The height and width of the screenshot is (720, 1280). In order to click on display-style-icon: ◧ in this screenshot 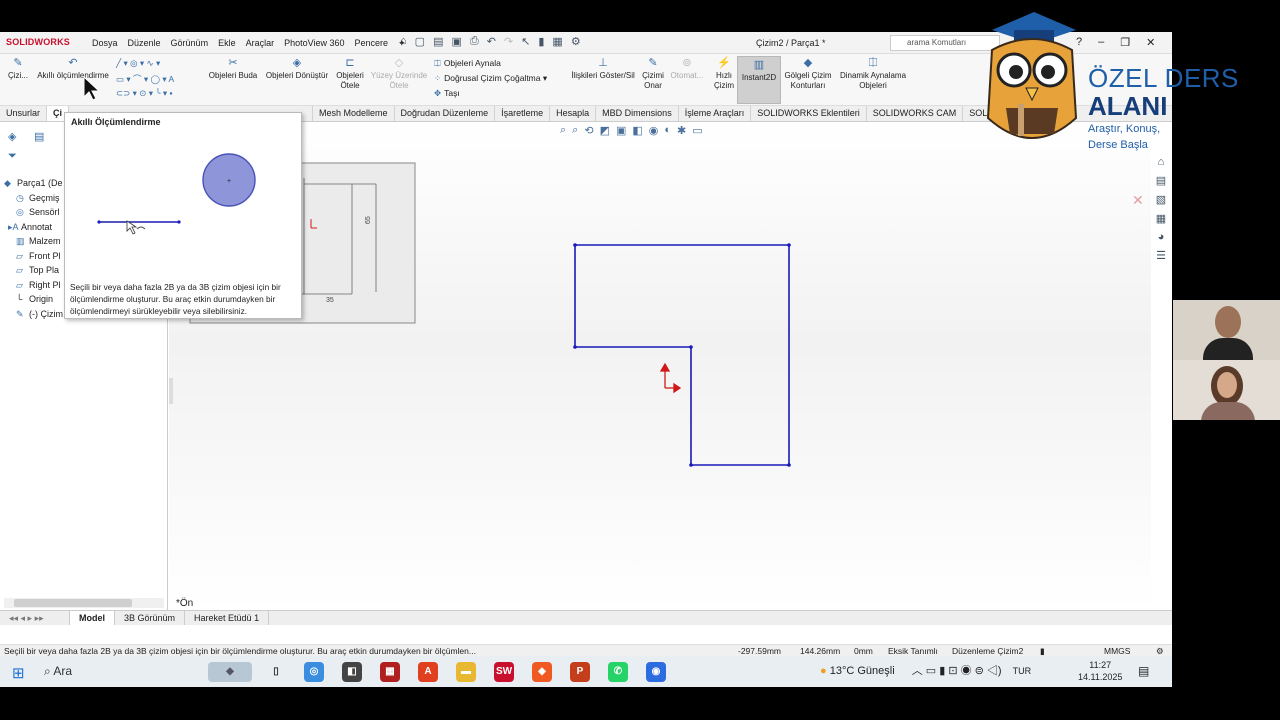, I will do `click(637, 130)`.